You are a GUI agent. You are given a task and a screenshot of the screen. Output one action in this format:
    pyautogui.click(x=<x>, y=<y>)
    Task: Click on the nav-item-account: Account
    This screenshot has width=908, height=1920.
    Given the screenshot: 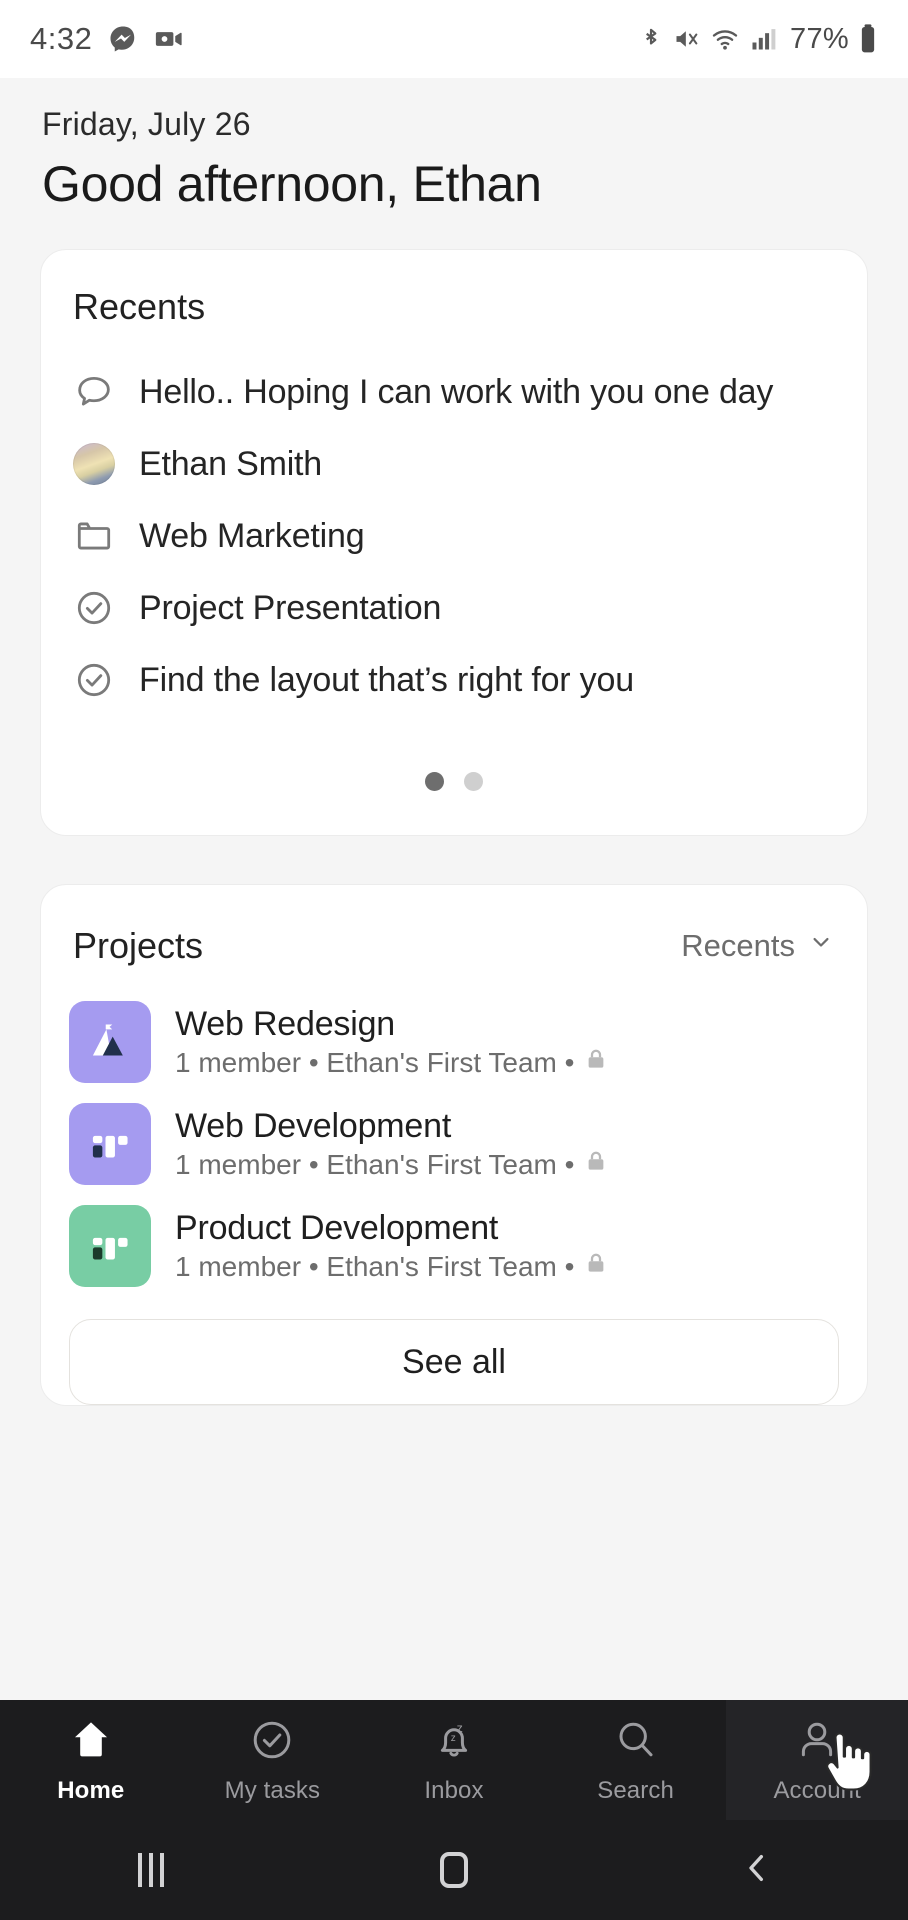 What is the action you would take?
    pyautogui.click(x=817, y=1760)
    